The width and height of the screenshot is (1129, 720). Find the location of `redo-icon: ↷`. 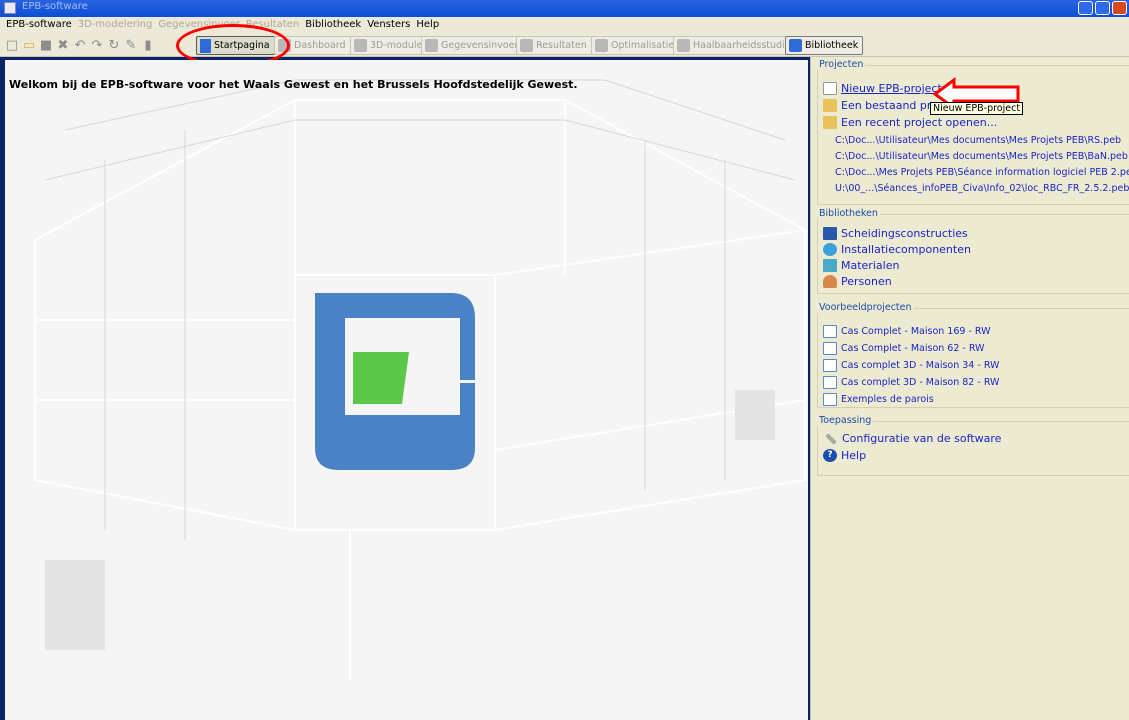

redo-icon: ↷ is located at coordinates (97, 45).